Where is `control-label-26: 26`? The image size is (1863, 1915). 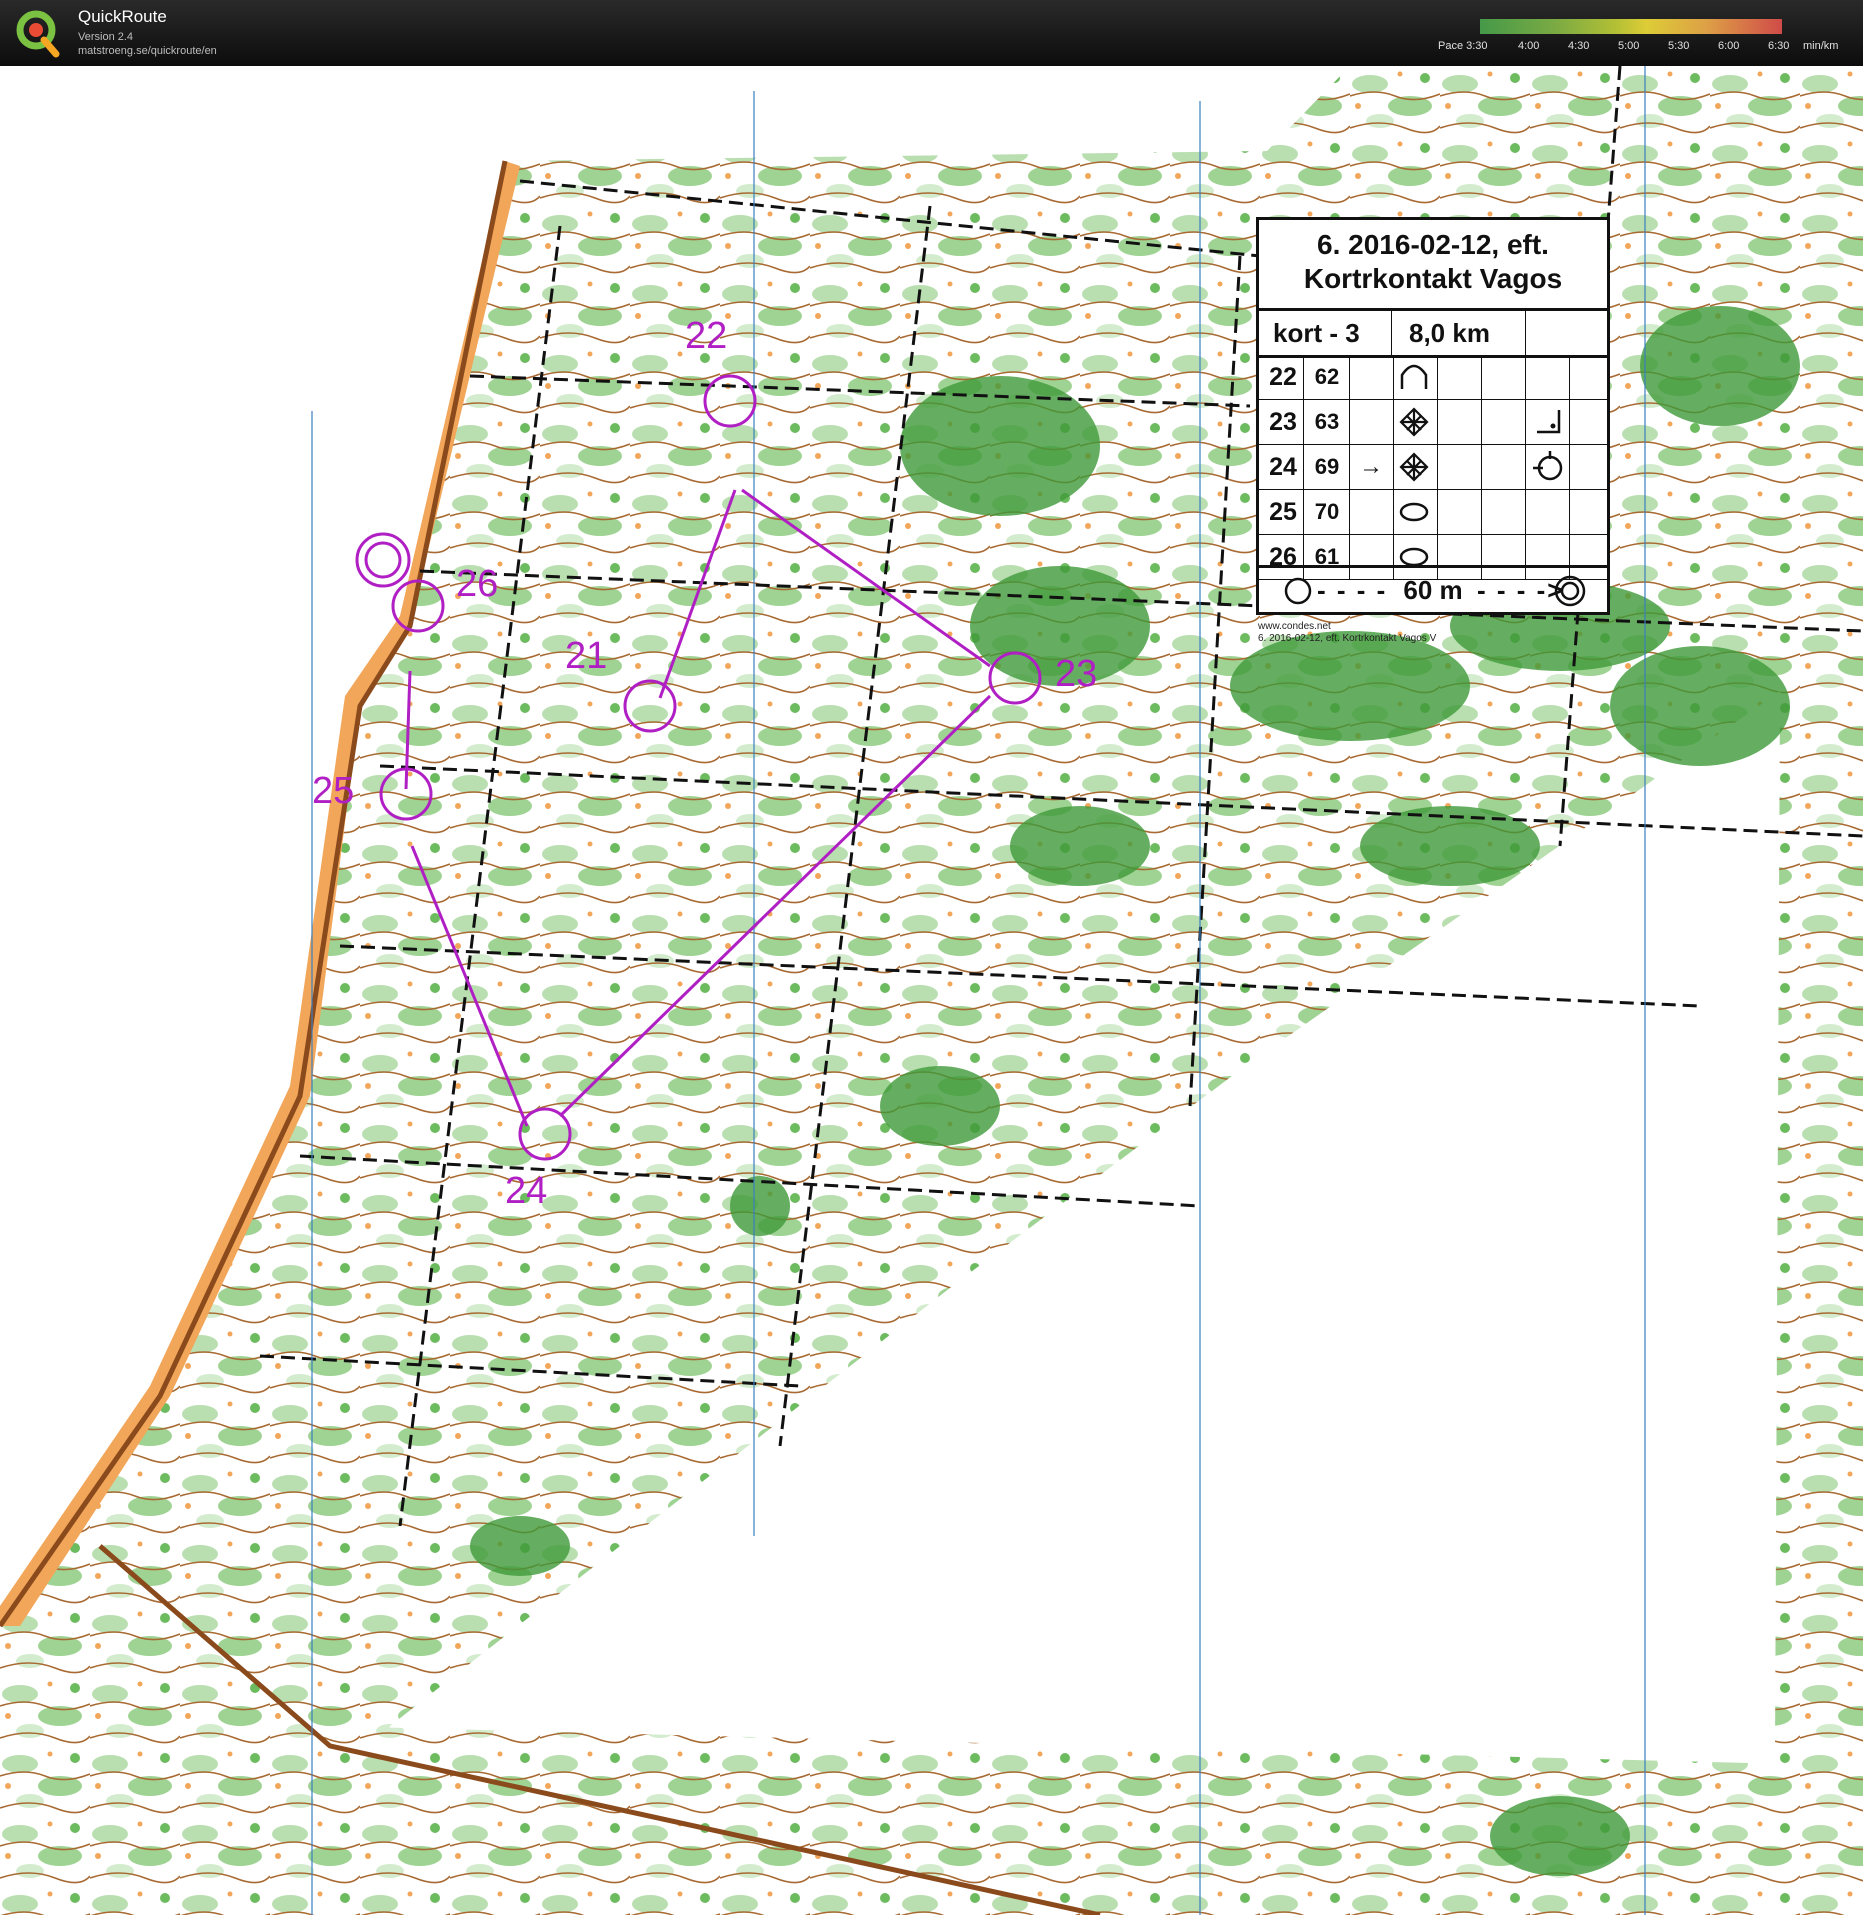 control-label-26: 26 is located at coordinates (477, 584).